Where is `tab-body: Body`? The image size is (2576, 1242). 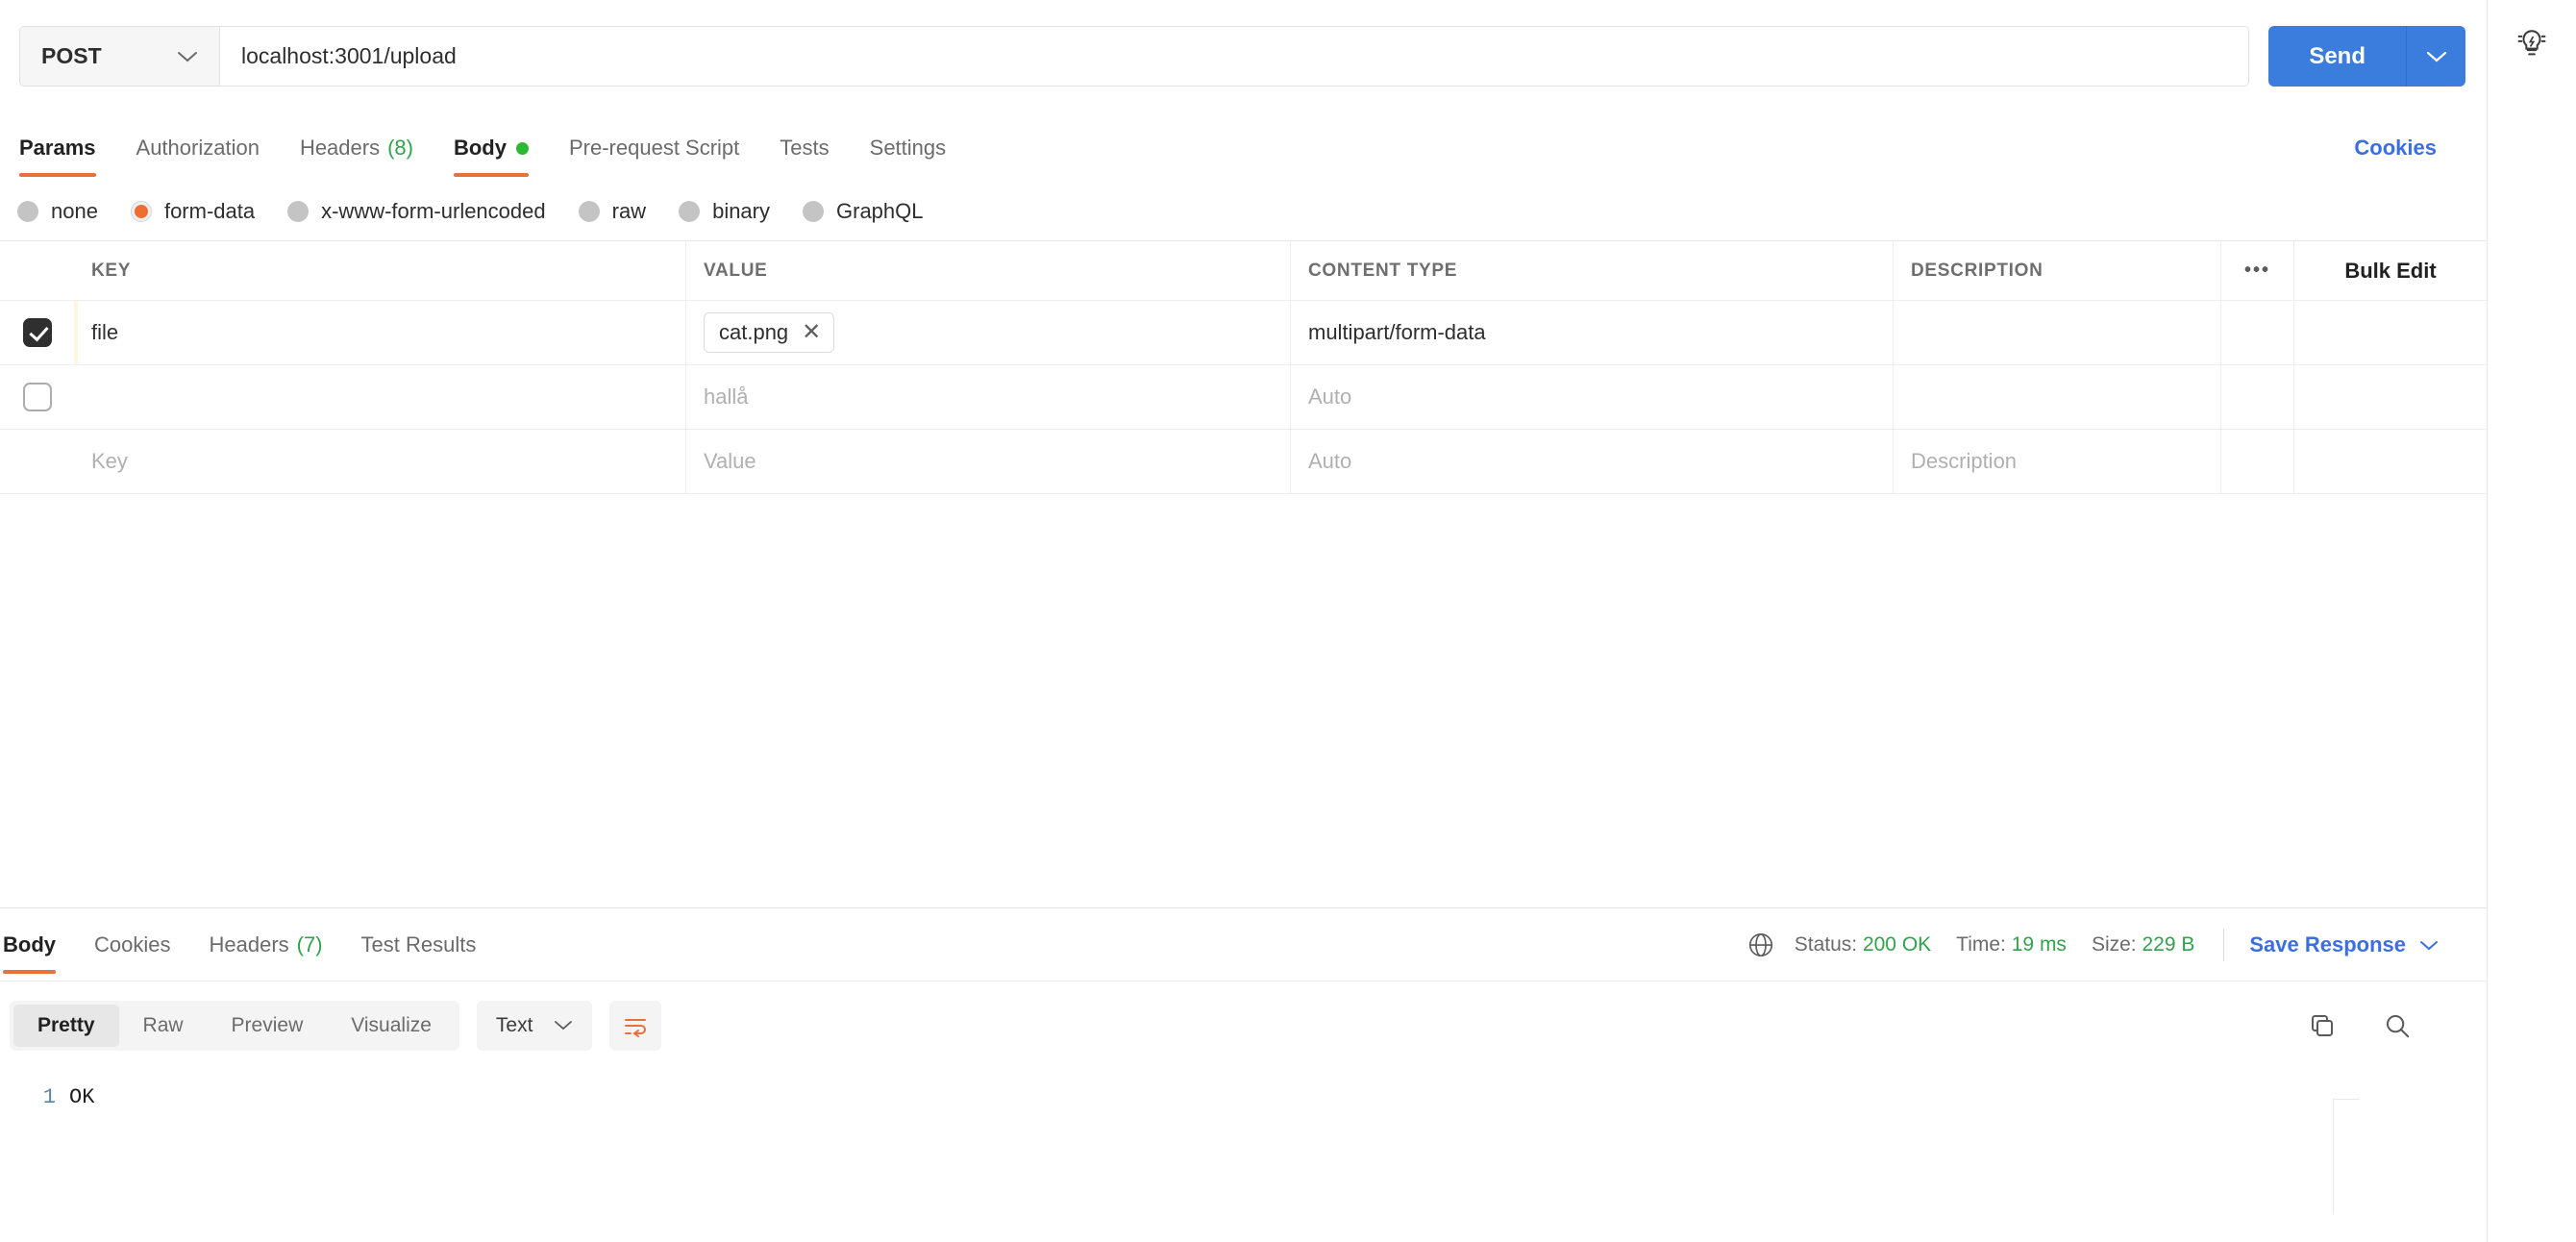 tab-body: Body is located at coordinates (491, 148).